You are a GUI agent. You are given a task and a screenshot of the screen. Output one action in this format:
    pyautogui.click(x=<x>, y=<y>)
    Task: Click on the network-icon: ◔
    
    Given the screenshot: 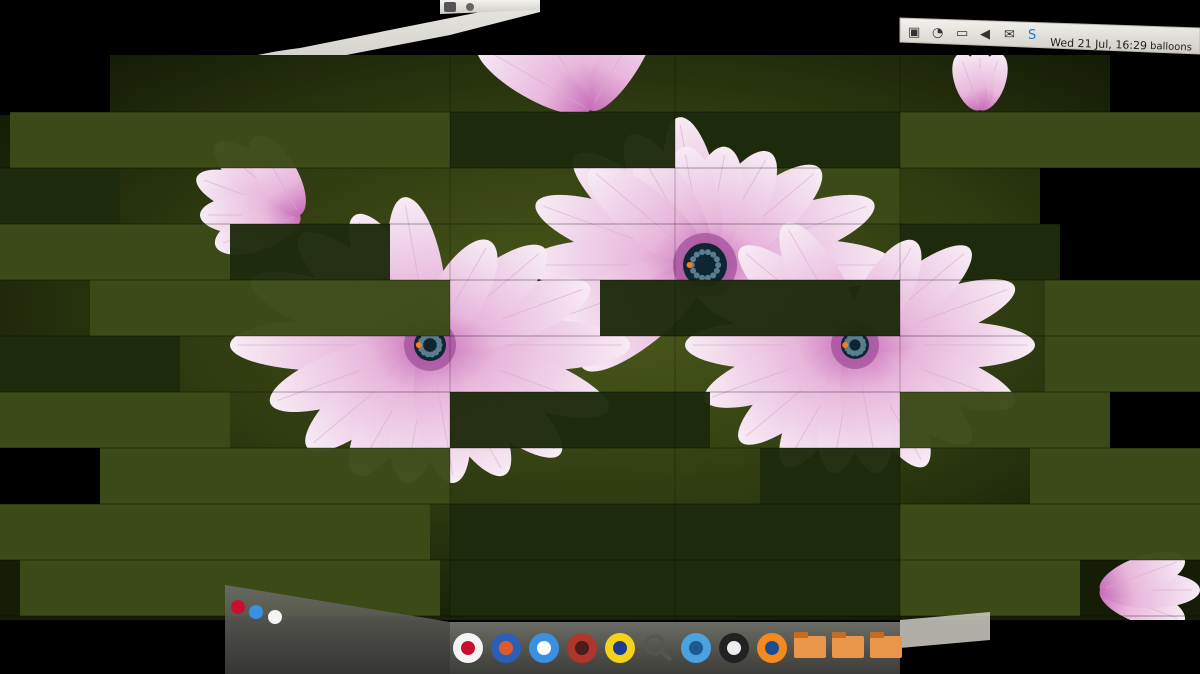 What is the action you would take?
    pyautogui.click(x=937, y=33)
    